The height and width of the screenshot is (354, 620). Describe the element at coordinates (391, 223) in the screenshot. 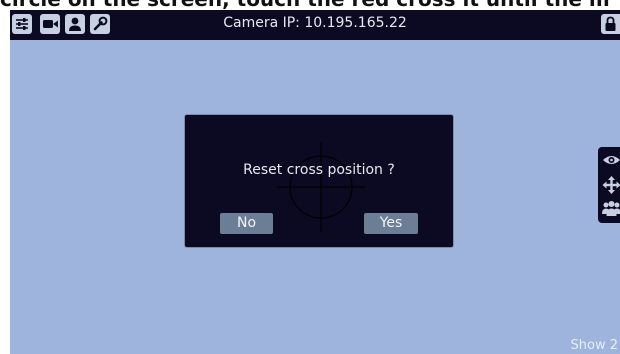

I see `yes-button: Yes` at that location.